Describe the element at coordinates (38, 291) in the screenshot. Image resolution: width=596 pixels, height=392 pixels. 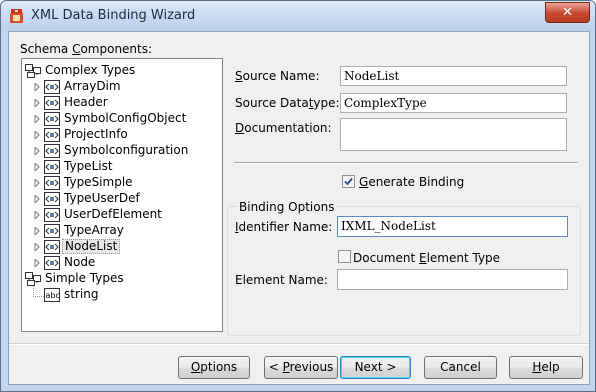
I see `tree-connector` at that location.